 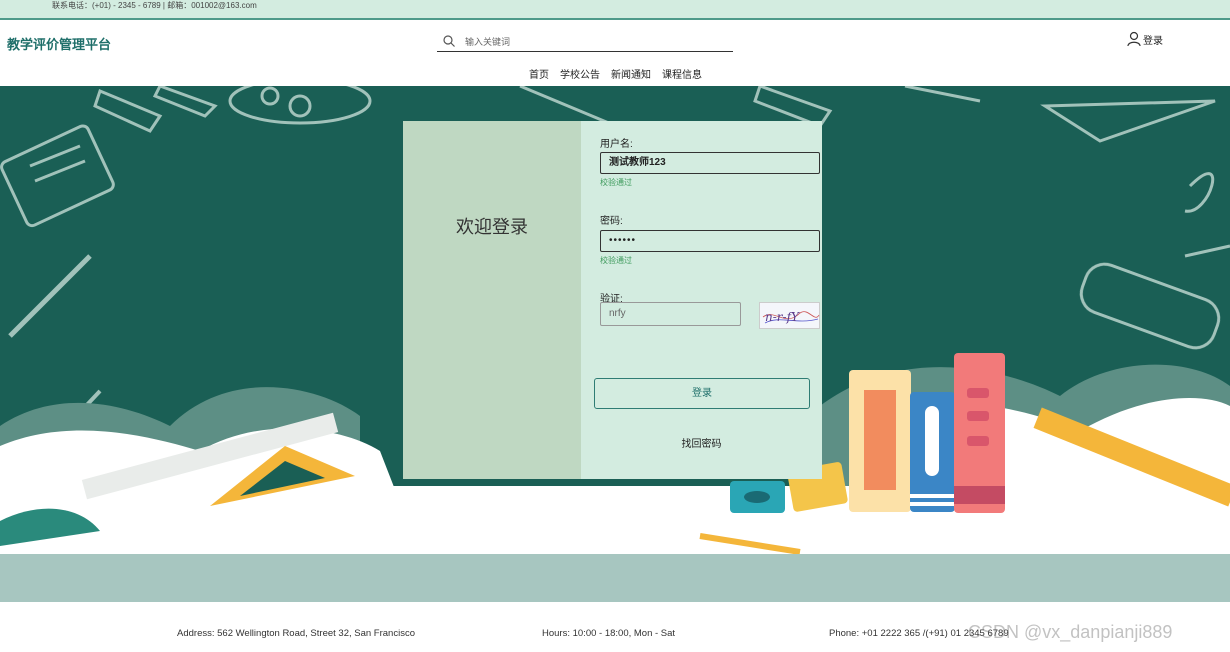 What do you see at coordinates (580, 73) in the screenshot?
I see `nav-item-announcements: 学校公告` at bounding box center [580, 73].